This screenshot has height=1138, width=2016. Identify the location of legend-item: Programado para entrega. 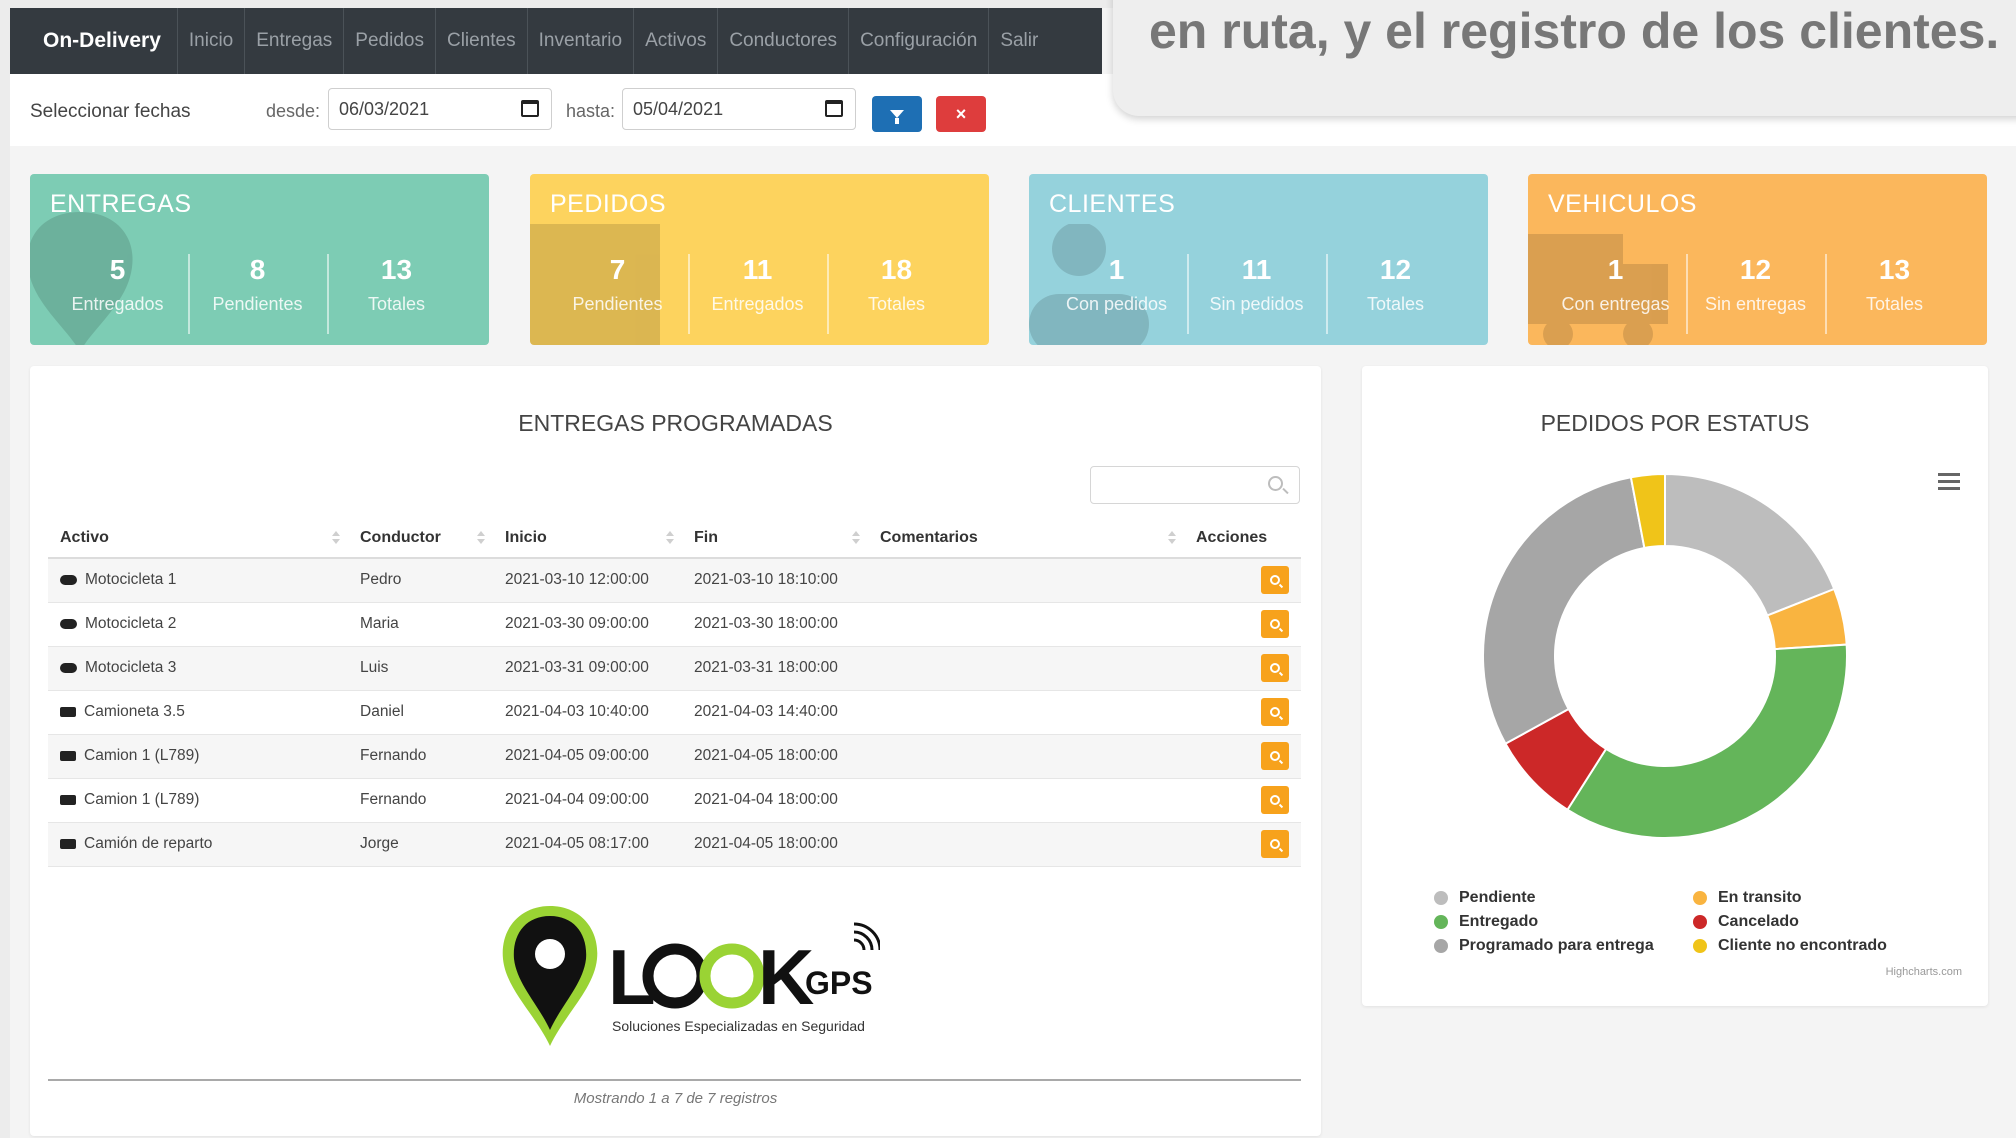
(1544, 946).